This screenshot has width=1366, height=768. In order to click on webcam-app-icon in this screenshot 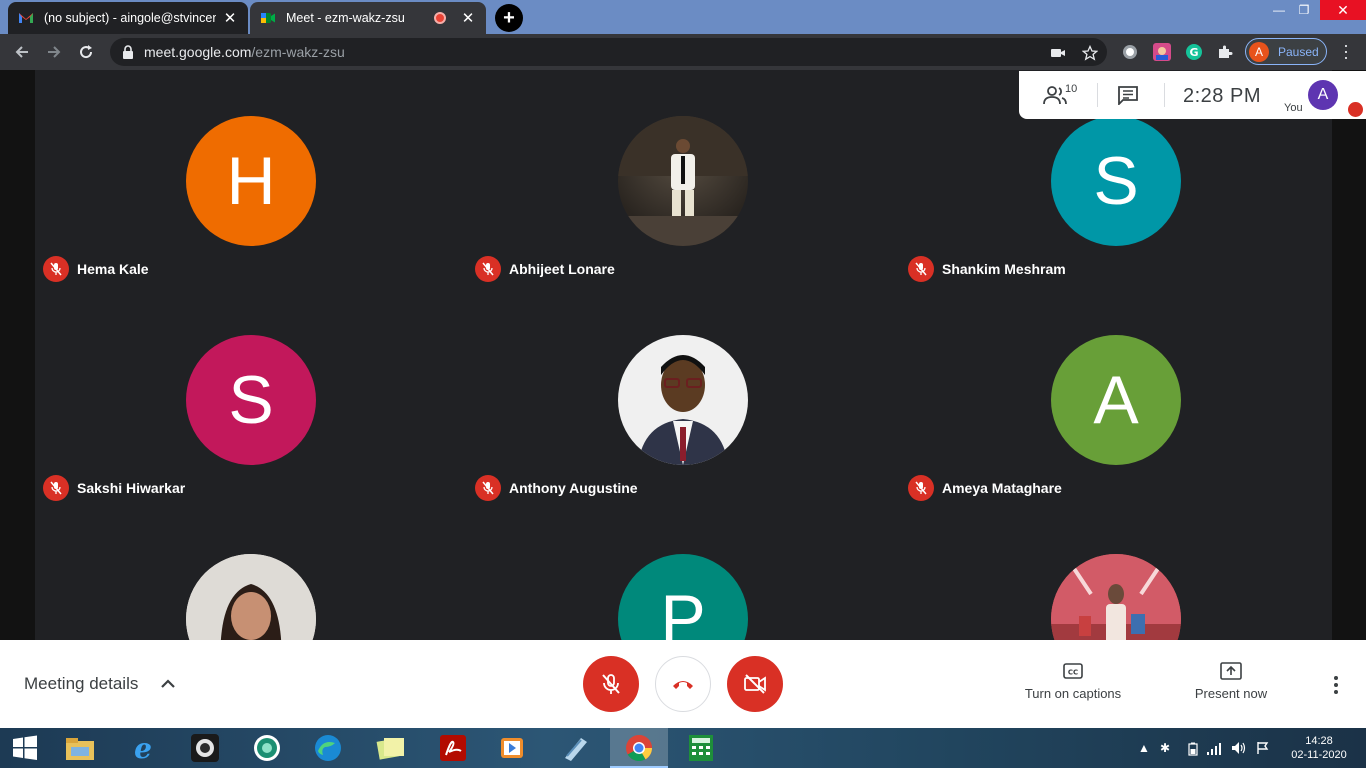, I will do `click(205, 748)`.